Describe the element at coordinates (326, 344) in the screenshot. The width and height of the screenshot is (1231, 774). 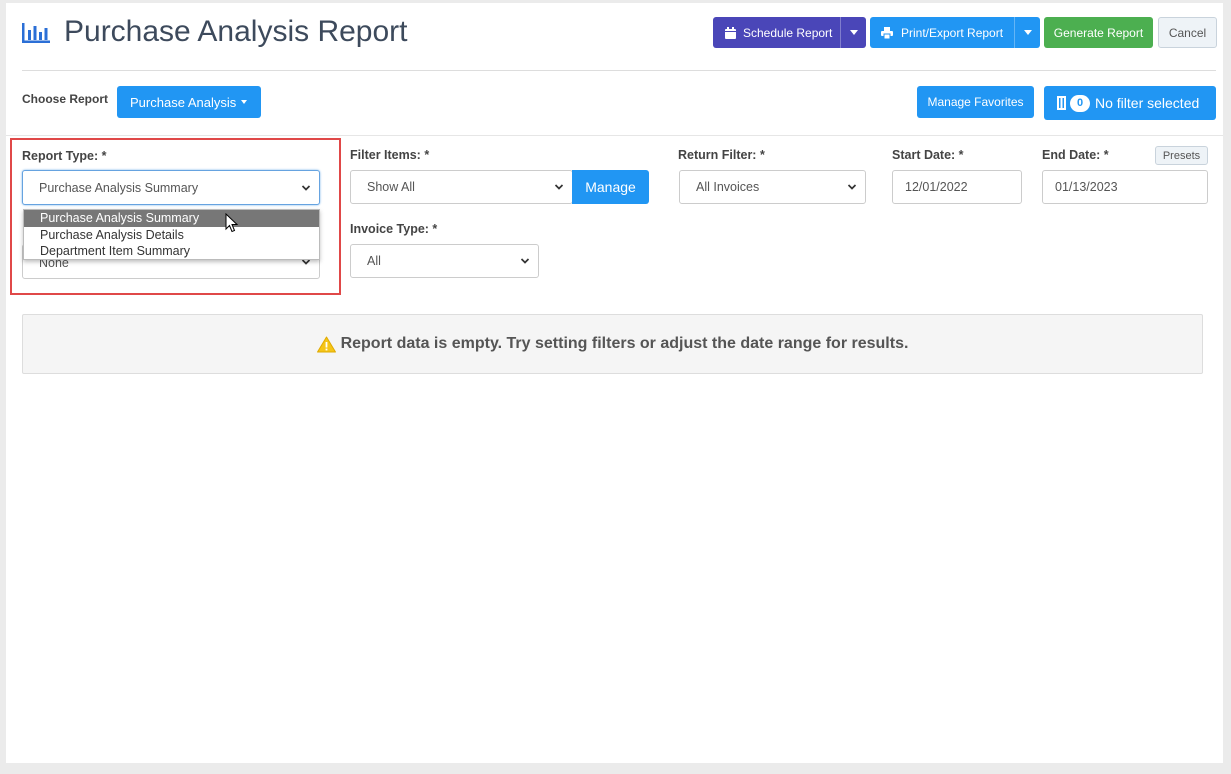
I see `warning-icon` at that location.